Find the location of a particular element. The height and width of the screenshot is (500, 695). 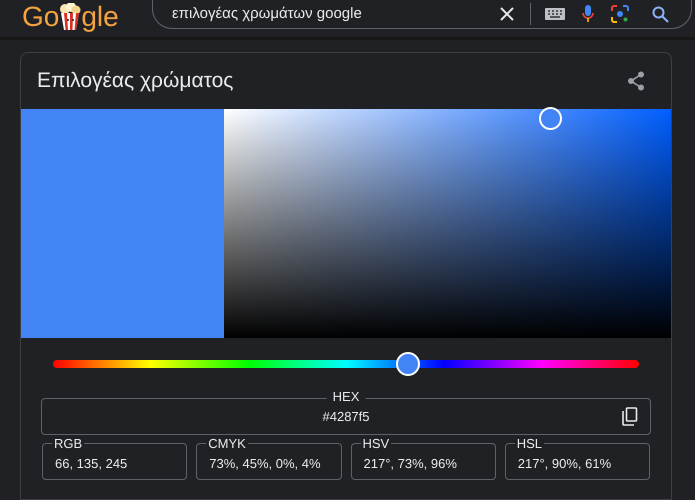

slider-thumb is located at coordinates (408, 364).